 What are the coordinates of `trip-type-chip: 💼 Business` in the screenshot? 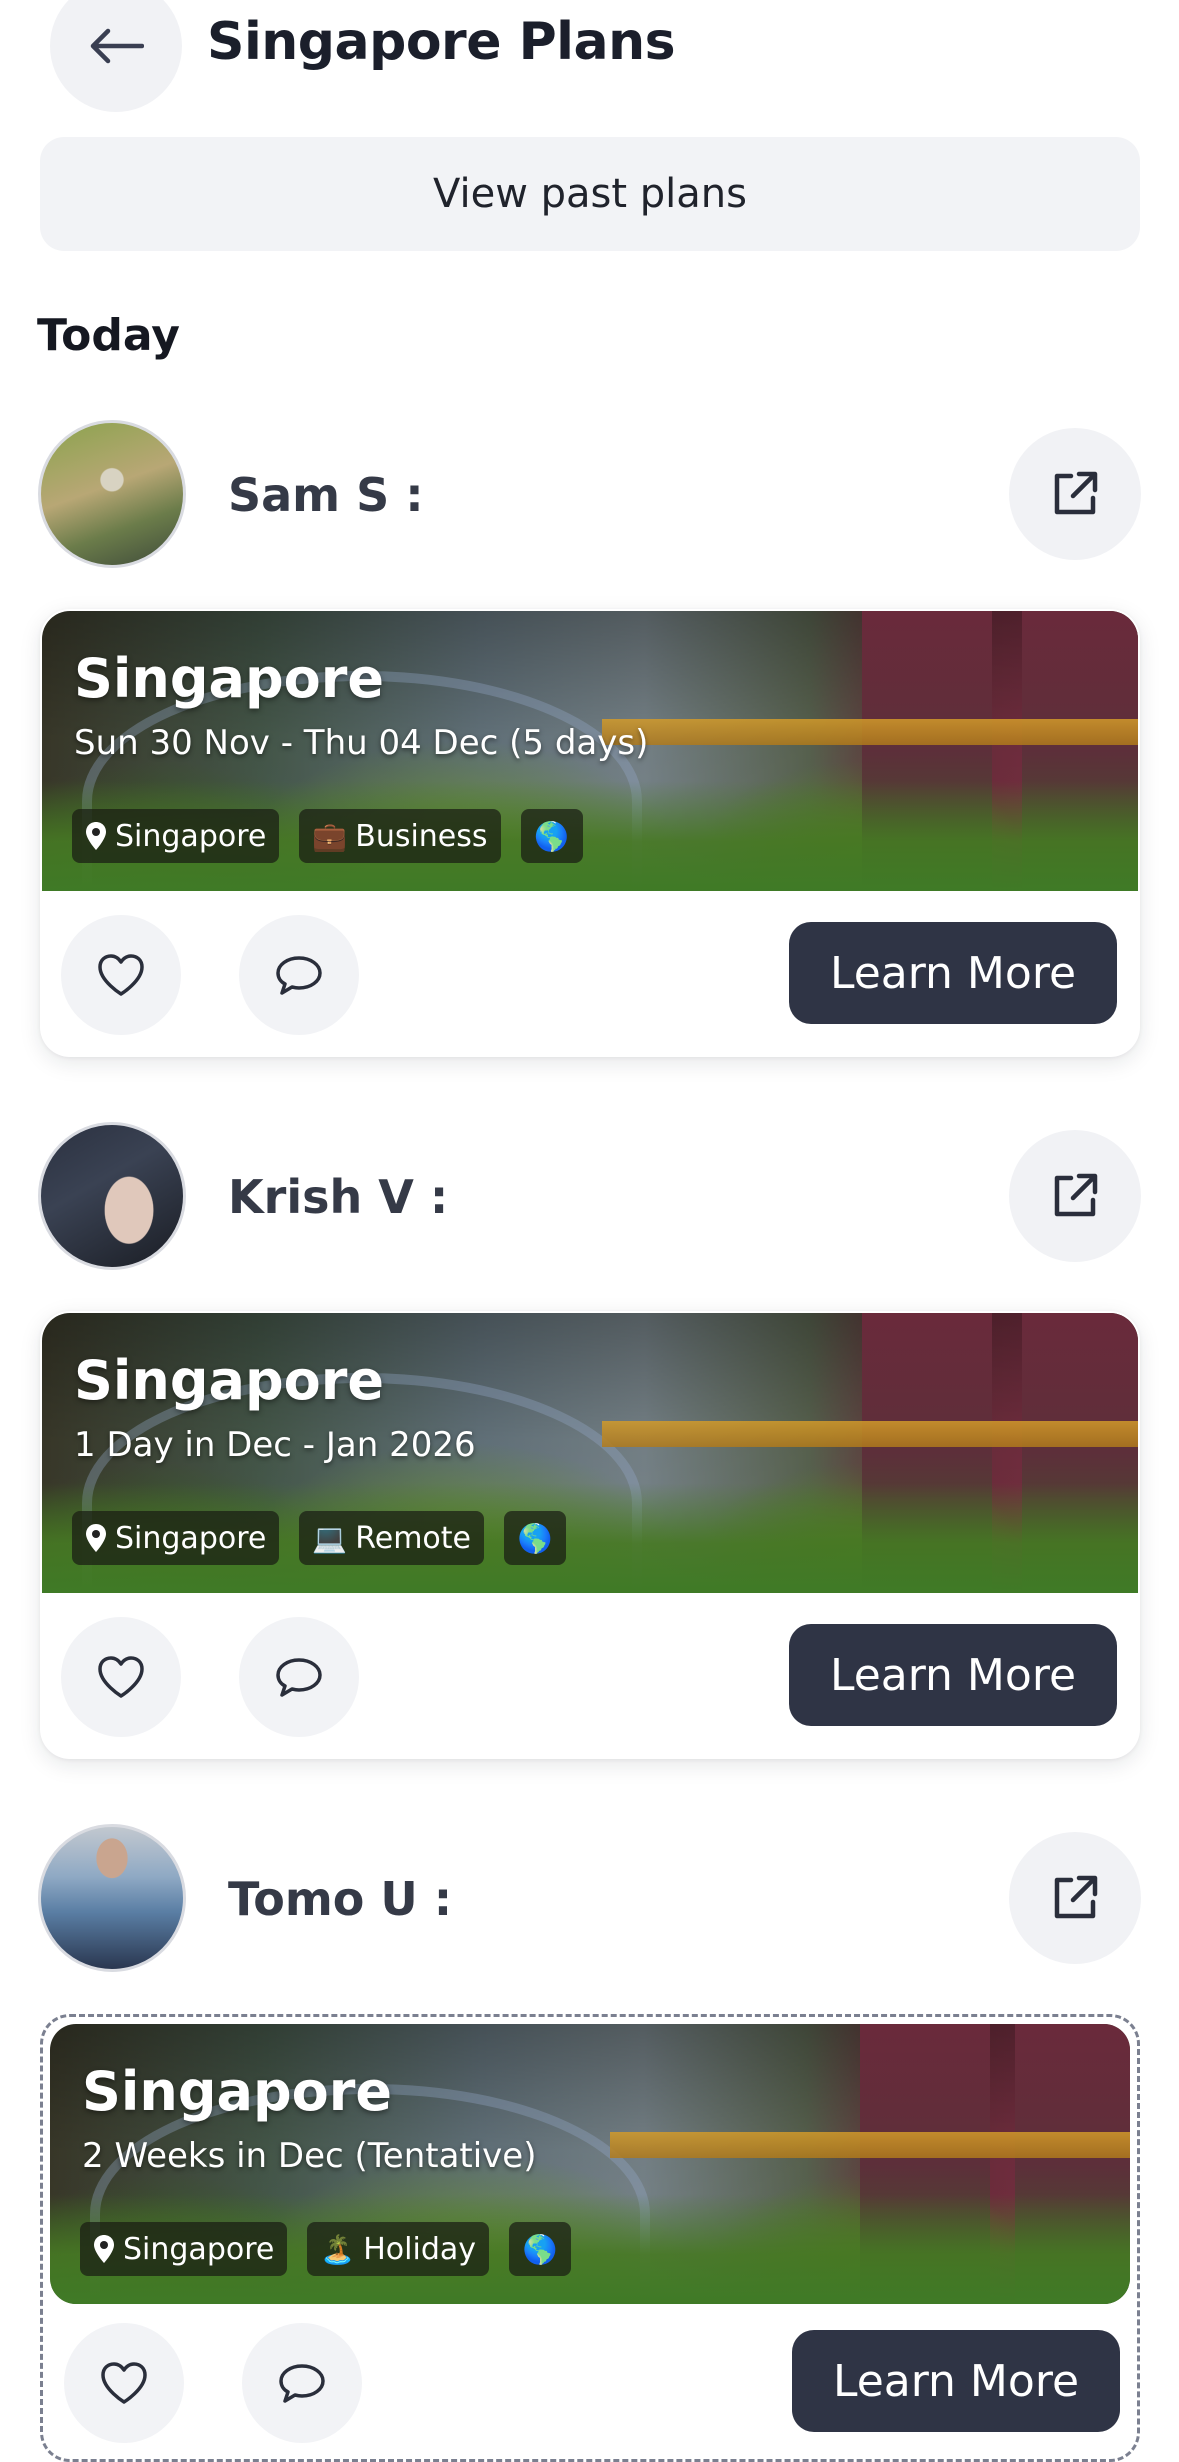 It's located at (400, 836).